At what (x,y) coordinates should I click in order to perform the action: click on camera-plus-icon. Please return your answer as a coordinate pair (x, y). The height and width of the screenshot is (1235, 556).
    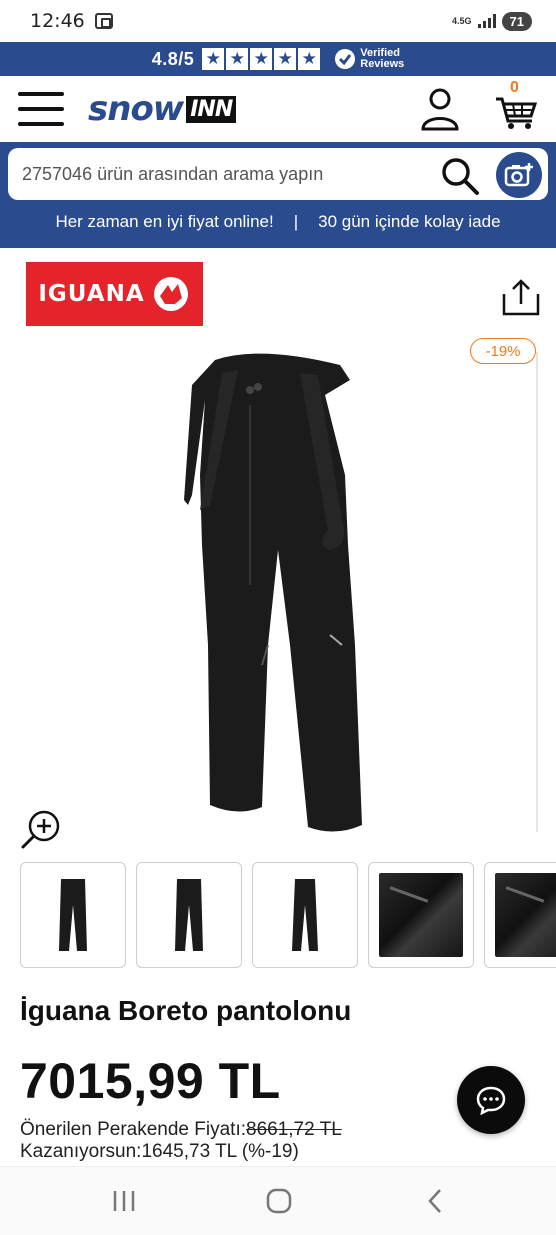
    Looking at the image, I should click on (518, 175).